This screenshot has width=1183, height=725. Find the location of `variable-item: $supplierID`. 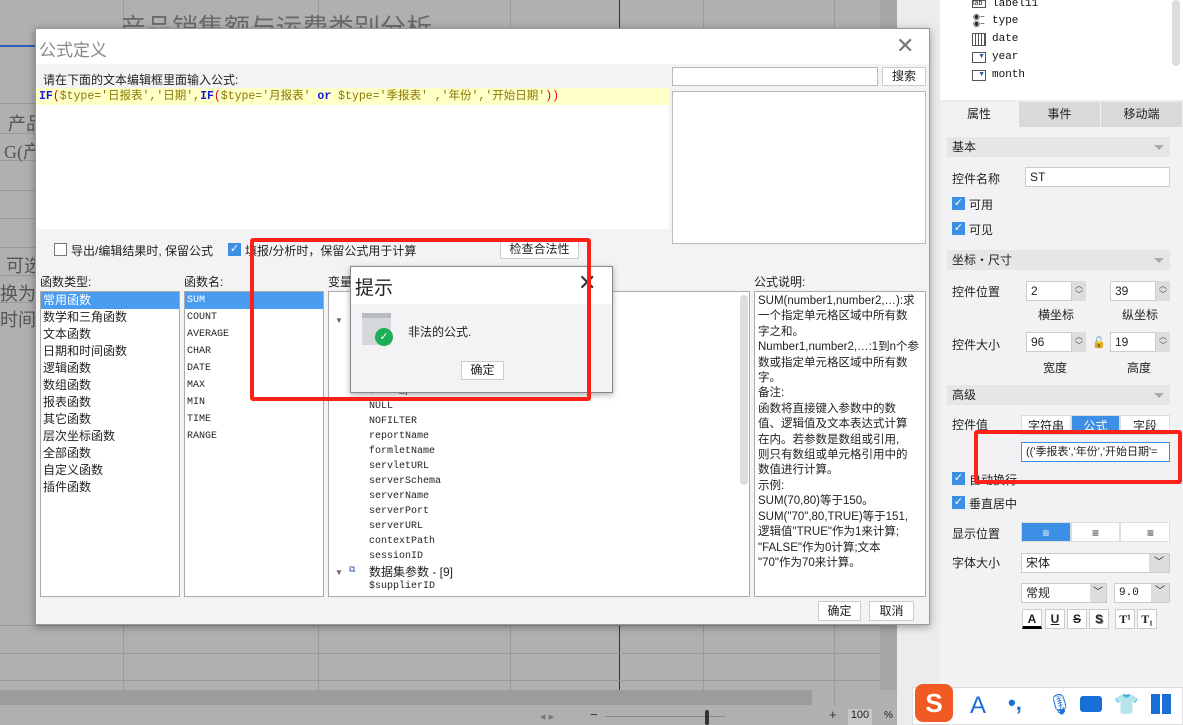

variable-item: $supplierID is located at coordinates (402, 586).